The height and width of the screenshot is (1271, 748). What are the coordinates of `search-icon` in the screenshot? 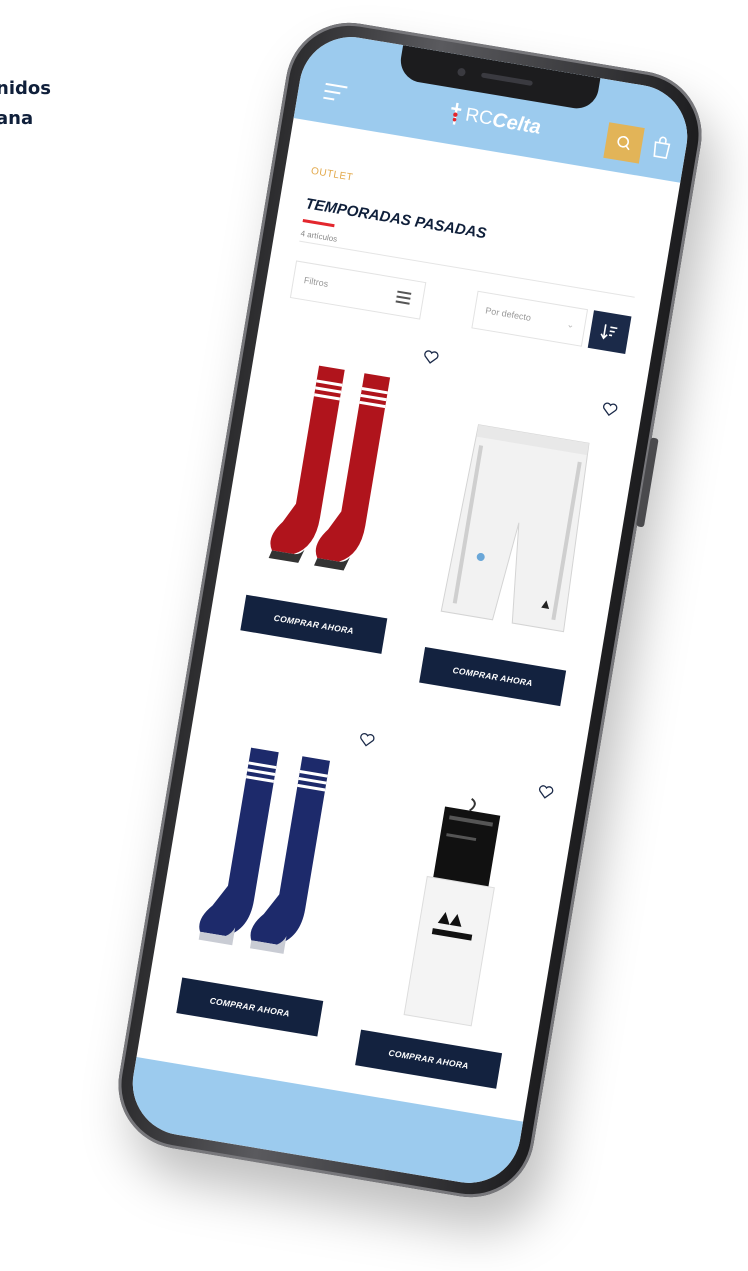 It's located at (623, 143).